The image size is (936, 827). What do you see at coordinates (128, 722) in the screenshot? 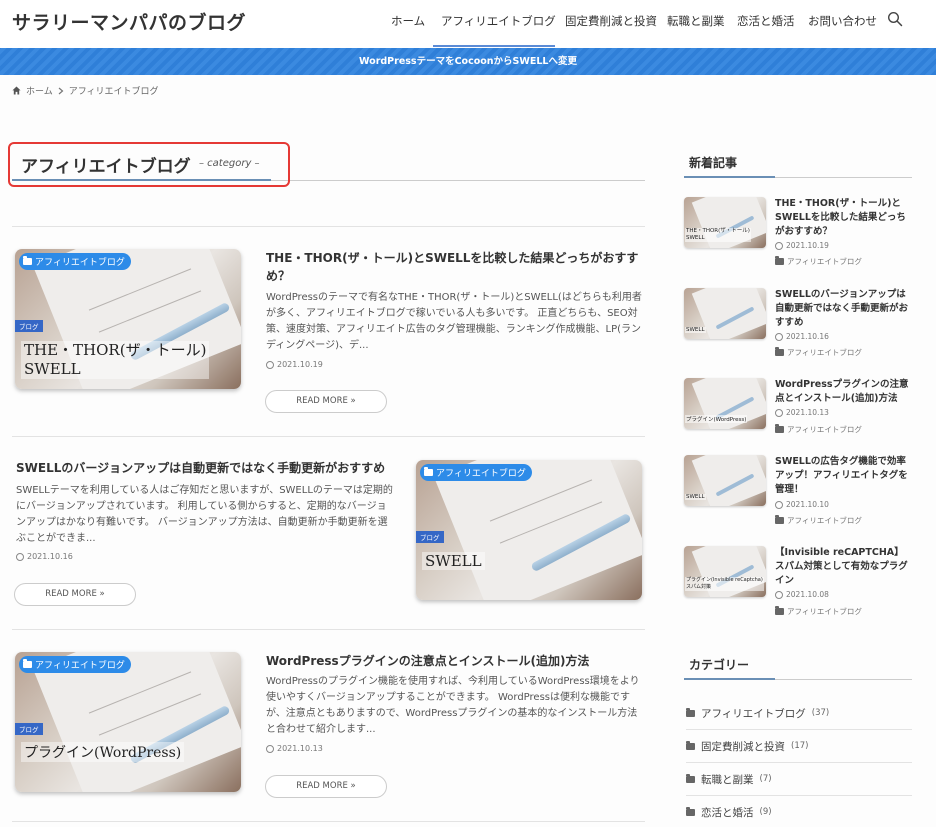
I see `post-thumbnail: ブログ プラグイン(WordPress) アフィリエイトブログ` at bounding box center [128, 722].